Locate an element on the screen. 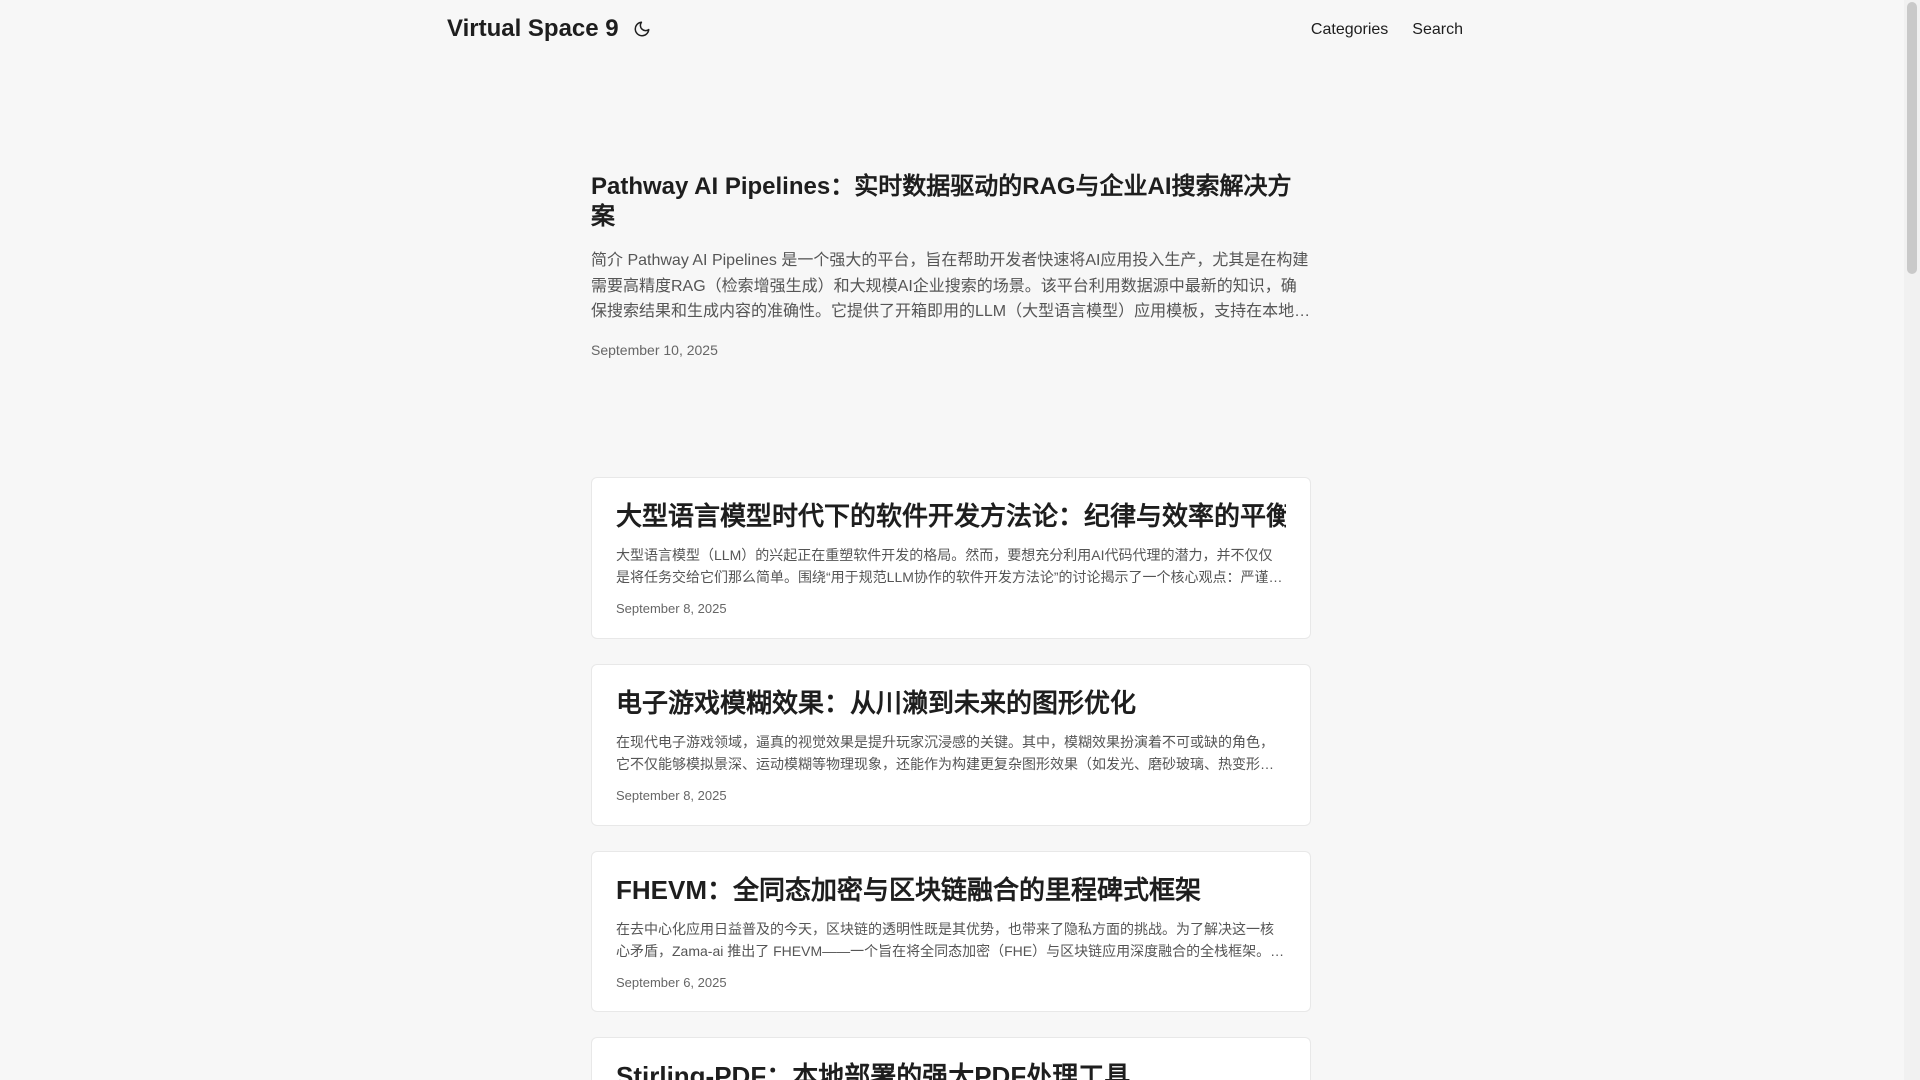  moon-icon is located at coordinates (642, 29).